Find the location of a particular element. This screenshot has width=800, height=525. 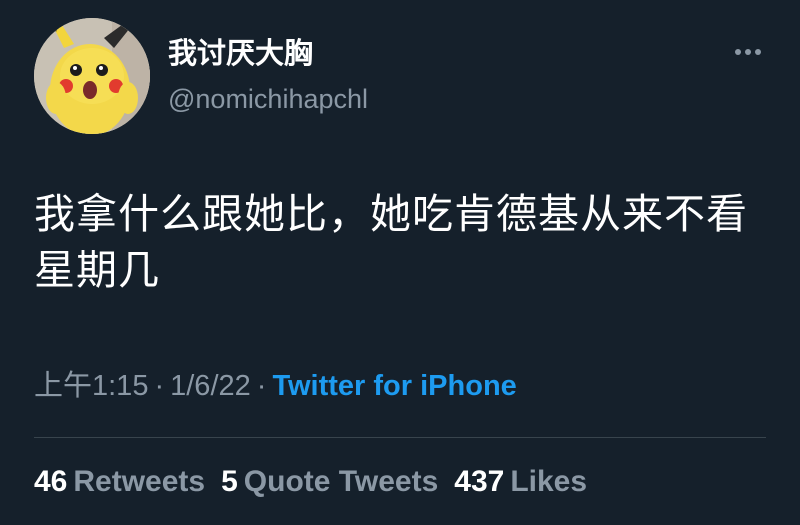

likes-stat: 437 Likes is located at coordinates (520, 482).